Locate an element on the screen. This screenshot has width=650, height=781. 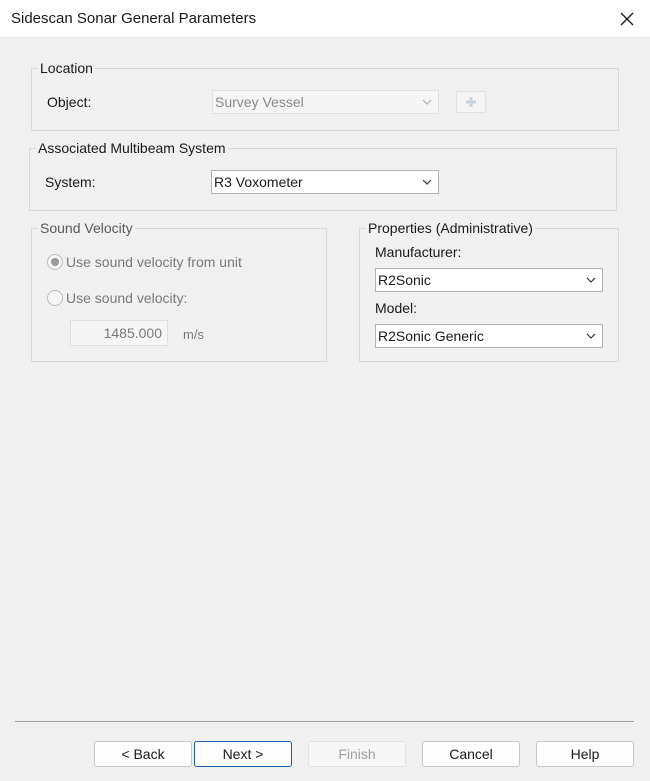
system-select: R3 Voxometer is located at coordinates (325, 182).